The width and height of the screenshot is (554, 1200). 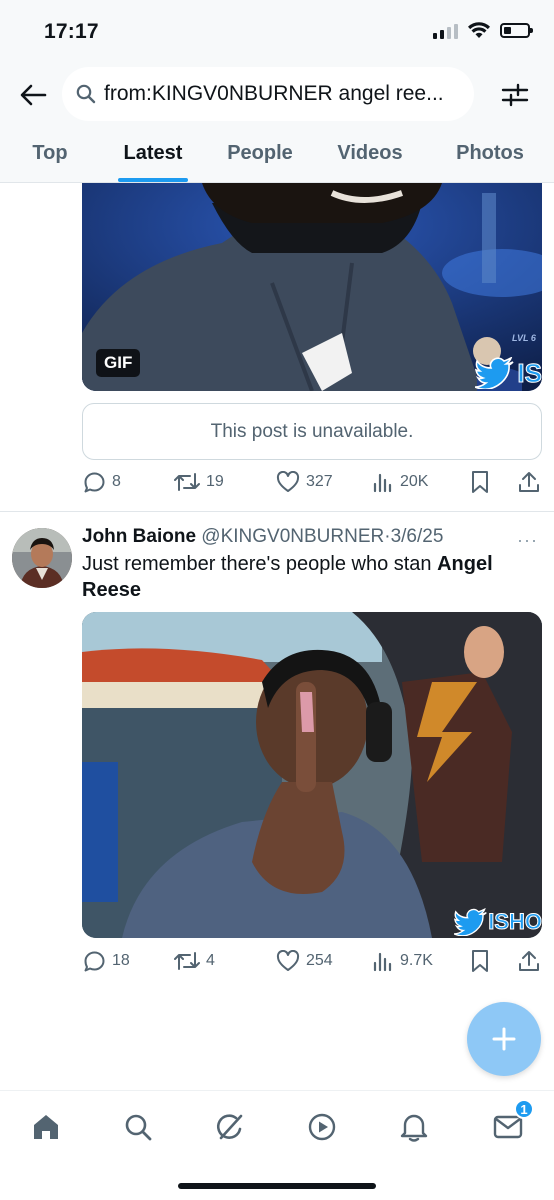 What do you see at coordinates (370, 157) in the screenshot?
I see `tab-videos: Videos` at bounding box center [370, 157].